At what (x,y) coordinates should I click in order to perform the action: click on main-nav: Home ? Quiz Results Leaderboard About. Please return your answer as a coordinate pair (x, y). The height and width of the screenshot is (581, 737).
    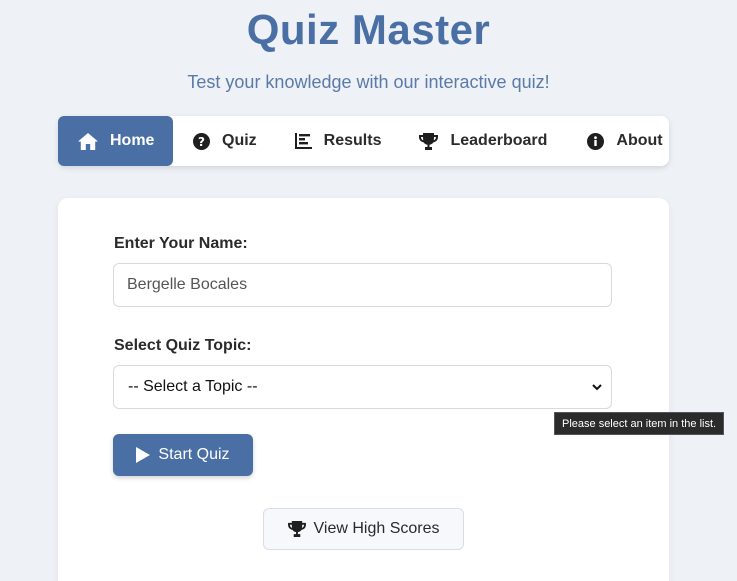
    Looking at the image, I should click on (363, 141).